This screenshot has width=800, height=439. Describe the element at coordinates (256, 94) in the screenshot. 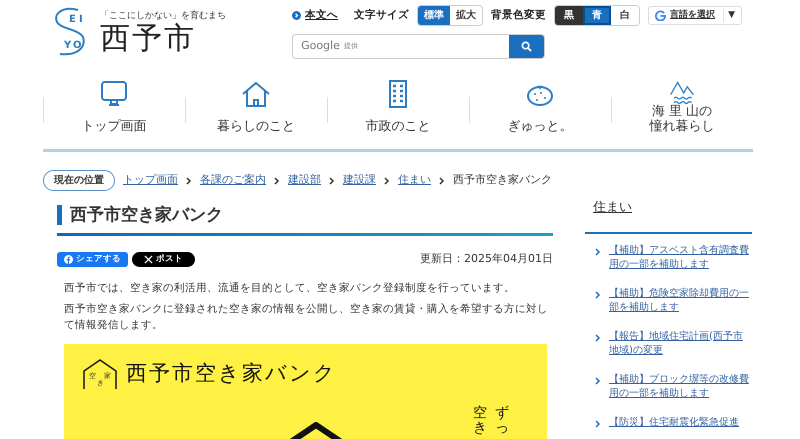

I see `house-icon` at that location.